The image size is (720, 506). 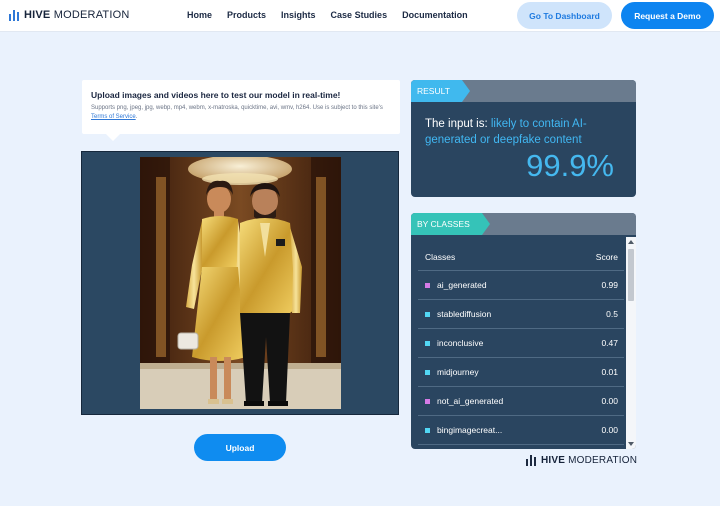 What do you see at coordinates (609, 372) in the screenshot?
I see `class-score: 0.01` at bounding box center [609, 372].